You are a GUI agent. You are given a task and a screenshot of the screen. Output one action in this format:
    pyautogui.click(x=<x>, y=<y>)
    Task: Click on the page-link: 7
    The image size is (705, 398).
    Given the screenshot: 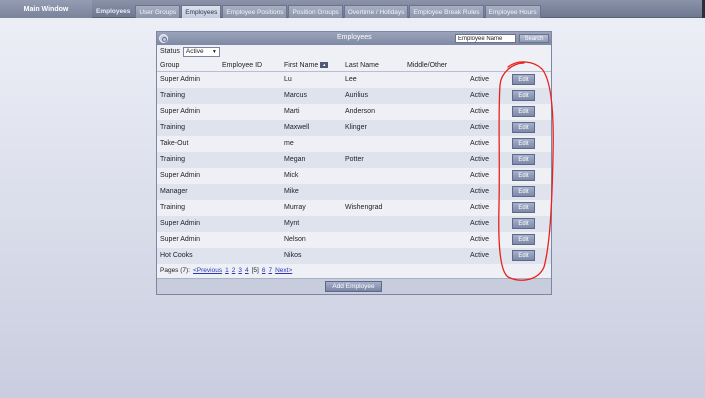 What is the action you would take?
    pyautogui.click(x=270, y=270)
    